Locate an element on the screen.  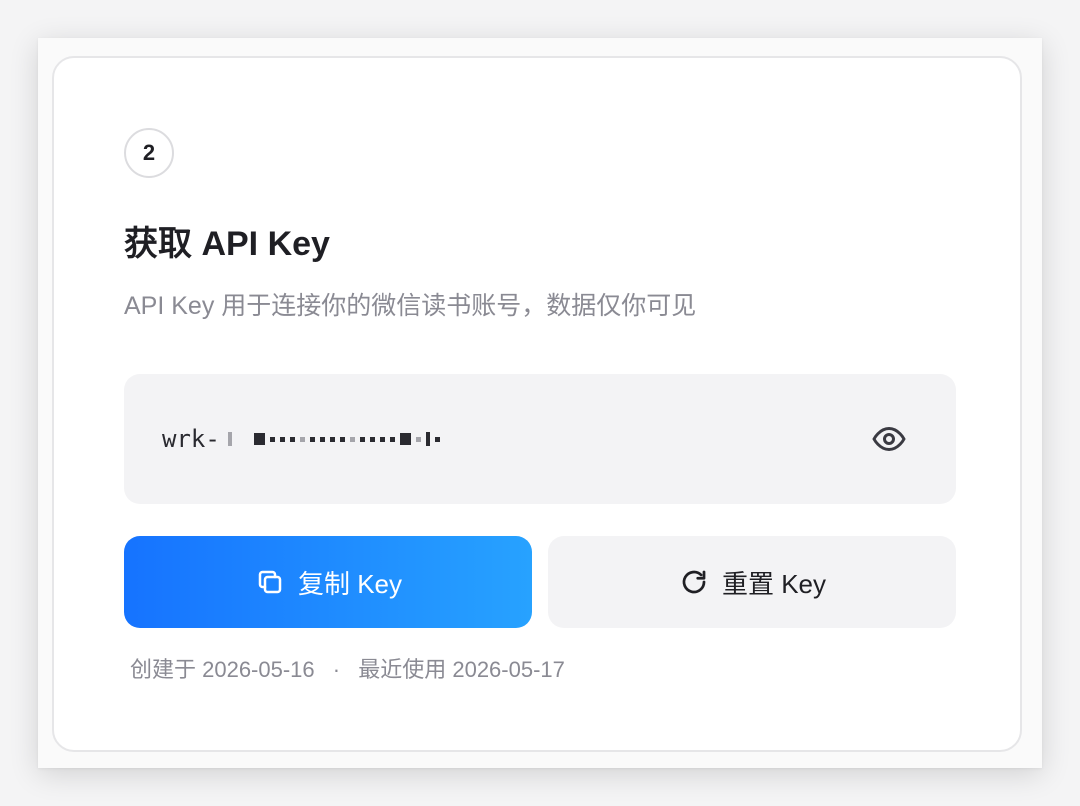
copy-key-button: 复制 Key is located at coordinates (328, 582).